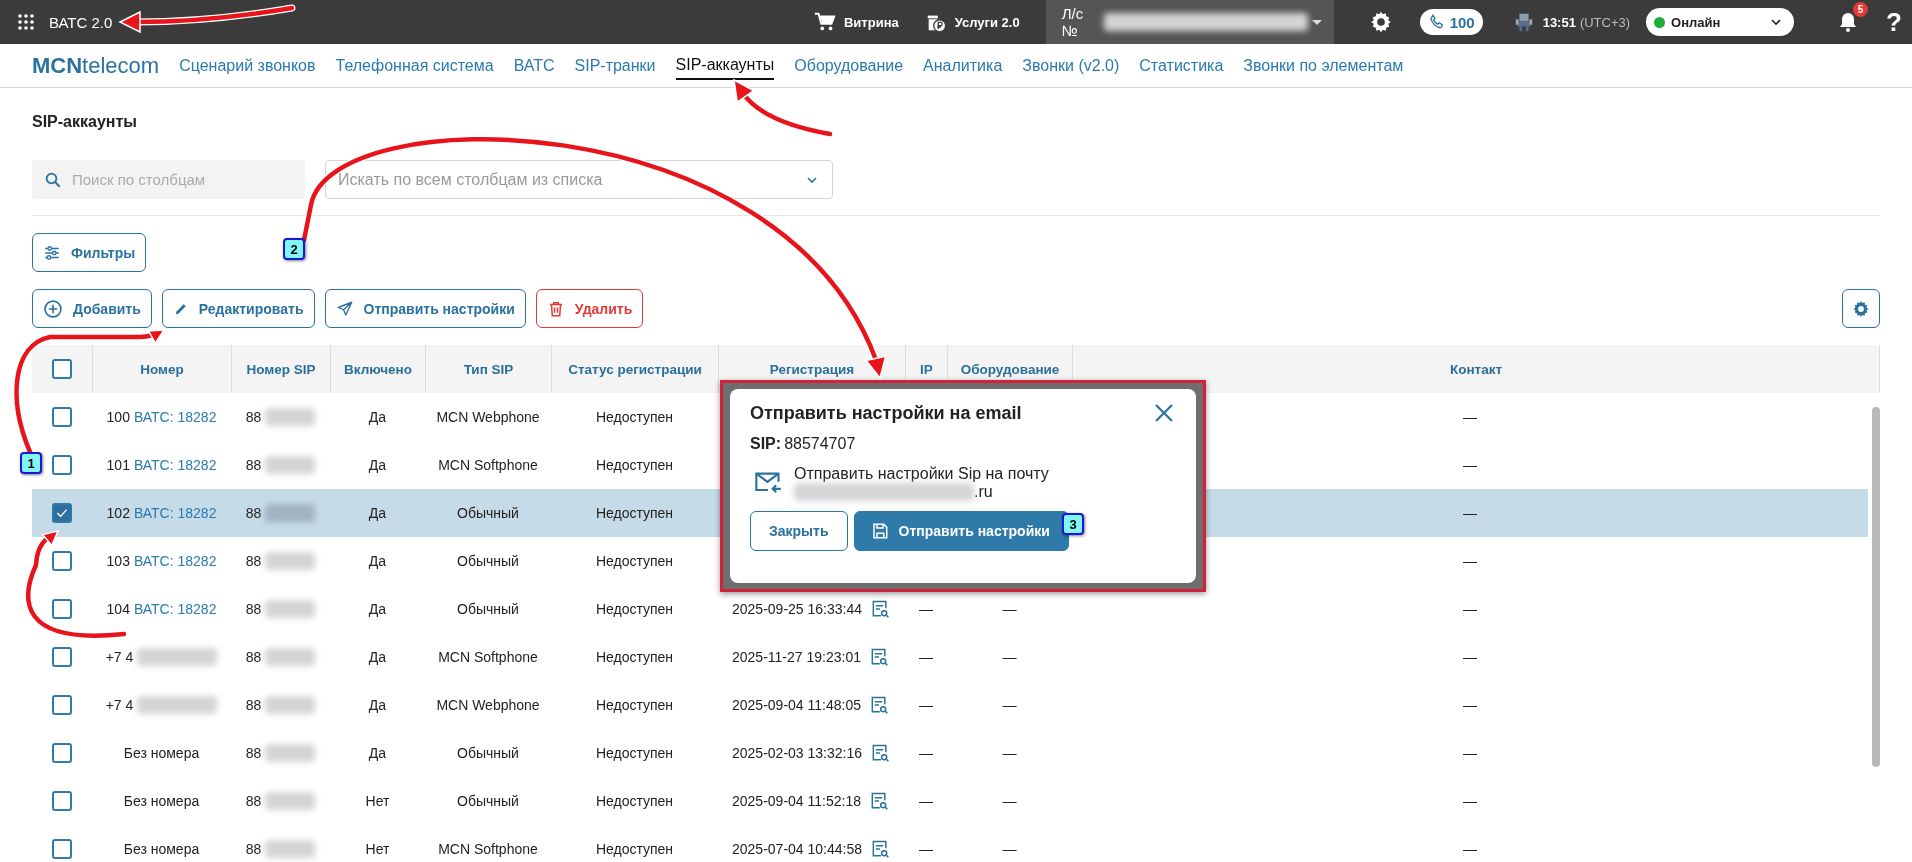 Image resolution: width=1912 pixels, height=862 pixels. I want to click on nav-tab: Звонки (v2.0), so click(1071, 65).